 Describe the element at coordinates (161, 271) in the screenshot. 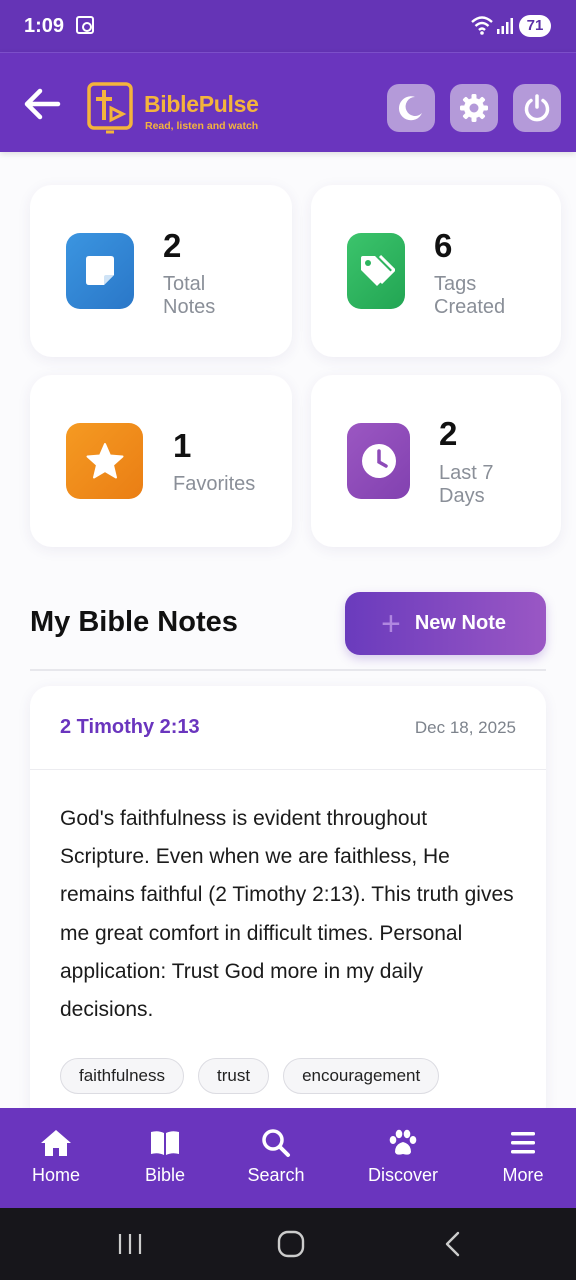

I see `stat-card-total-notes: 2 Total Notes` at that location.